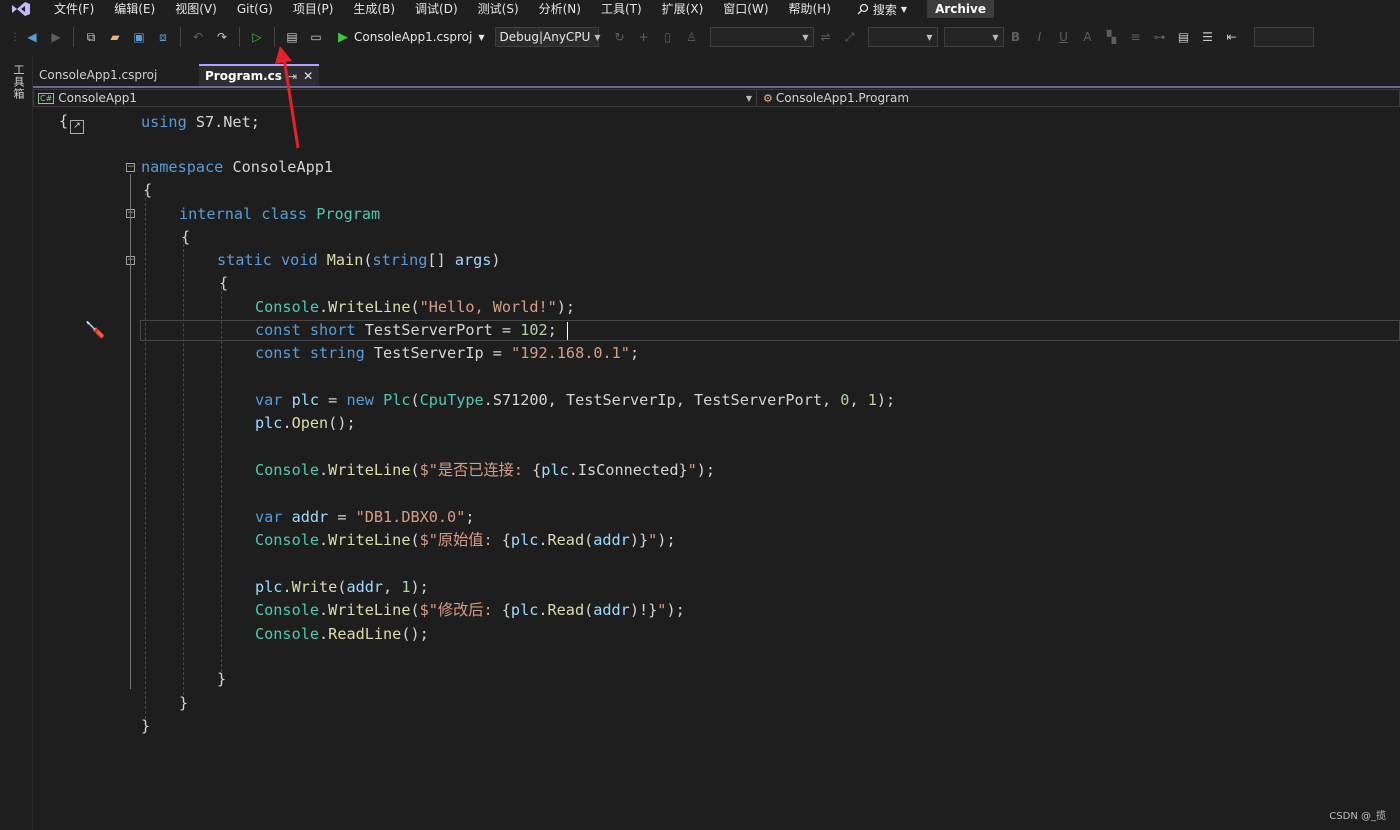 This screenshot has height=830, width=1400. What do you see at coordinates (768, 98) in the screenshot?
I see `class-icon: ⚙` at bounding box center [768, 98].